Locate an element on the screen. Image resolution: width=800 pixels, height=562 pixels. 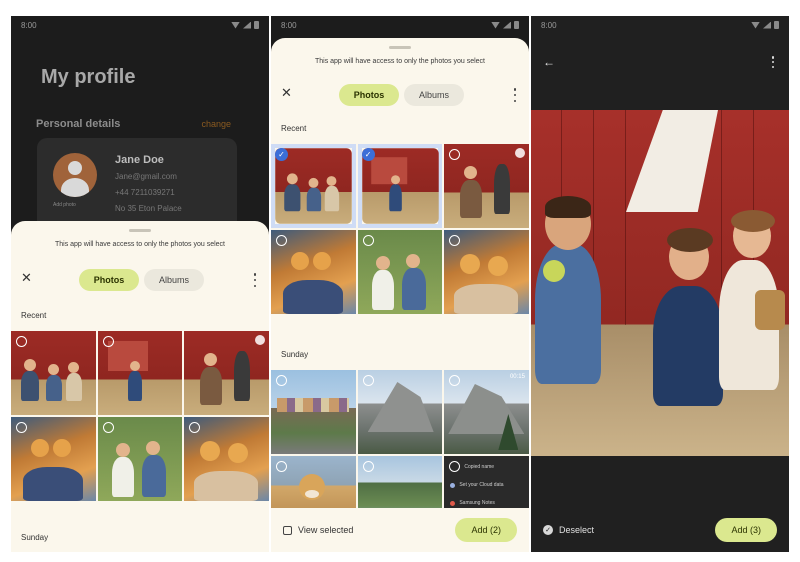
photo-tile: 00:15 is located at coordinates (486, 412).